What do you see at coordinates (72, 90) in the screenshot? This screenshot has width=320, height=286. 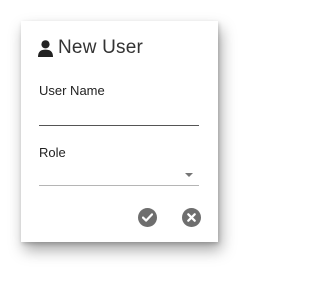 I see `username-label: User Name` at bounding box center [72, 90].